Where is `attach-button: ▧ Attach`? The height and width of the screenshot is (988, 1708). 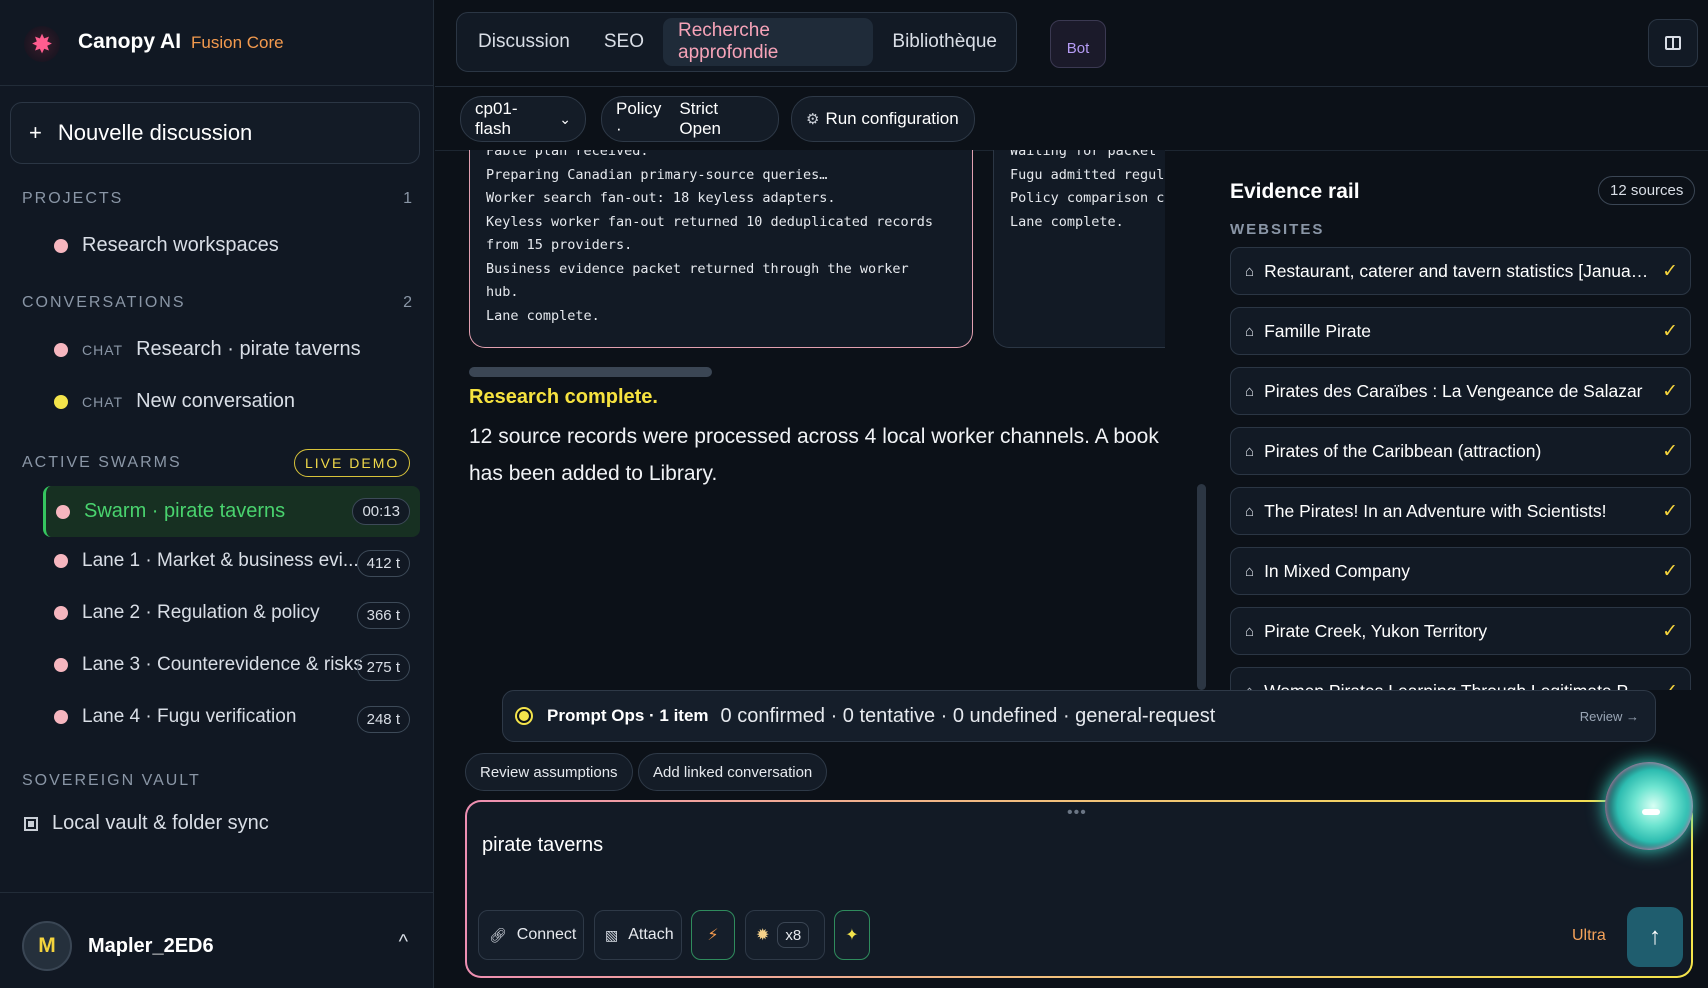 attach-button: ▧ Attach is located at coordinates (638, 935).